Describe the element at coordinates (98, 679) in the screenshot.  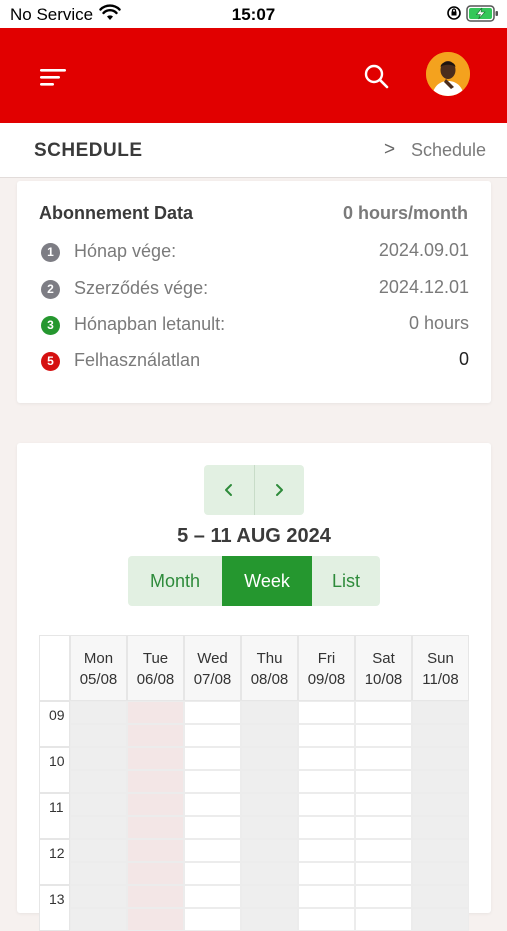
I see `day-date: 05/08` at that location.